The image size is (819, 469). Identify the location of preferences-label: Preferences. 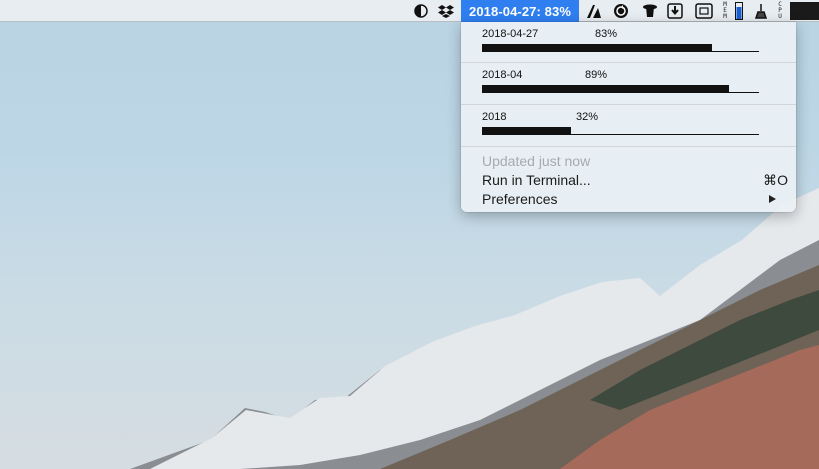
(520, 199).